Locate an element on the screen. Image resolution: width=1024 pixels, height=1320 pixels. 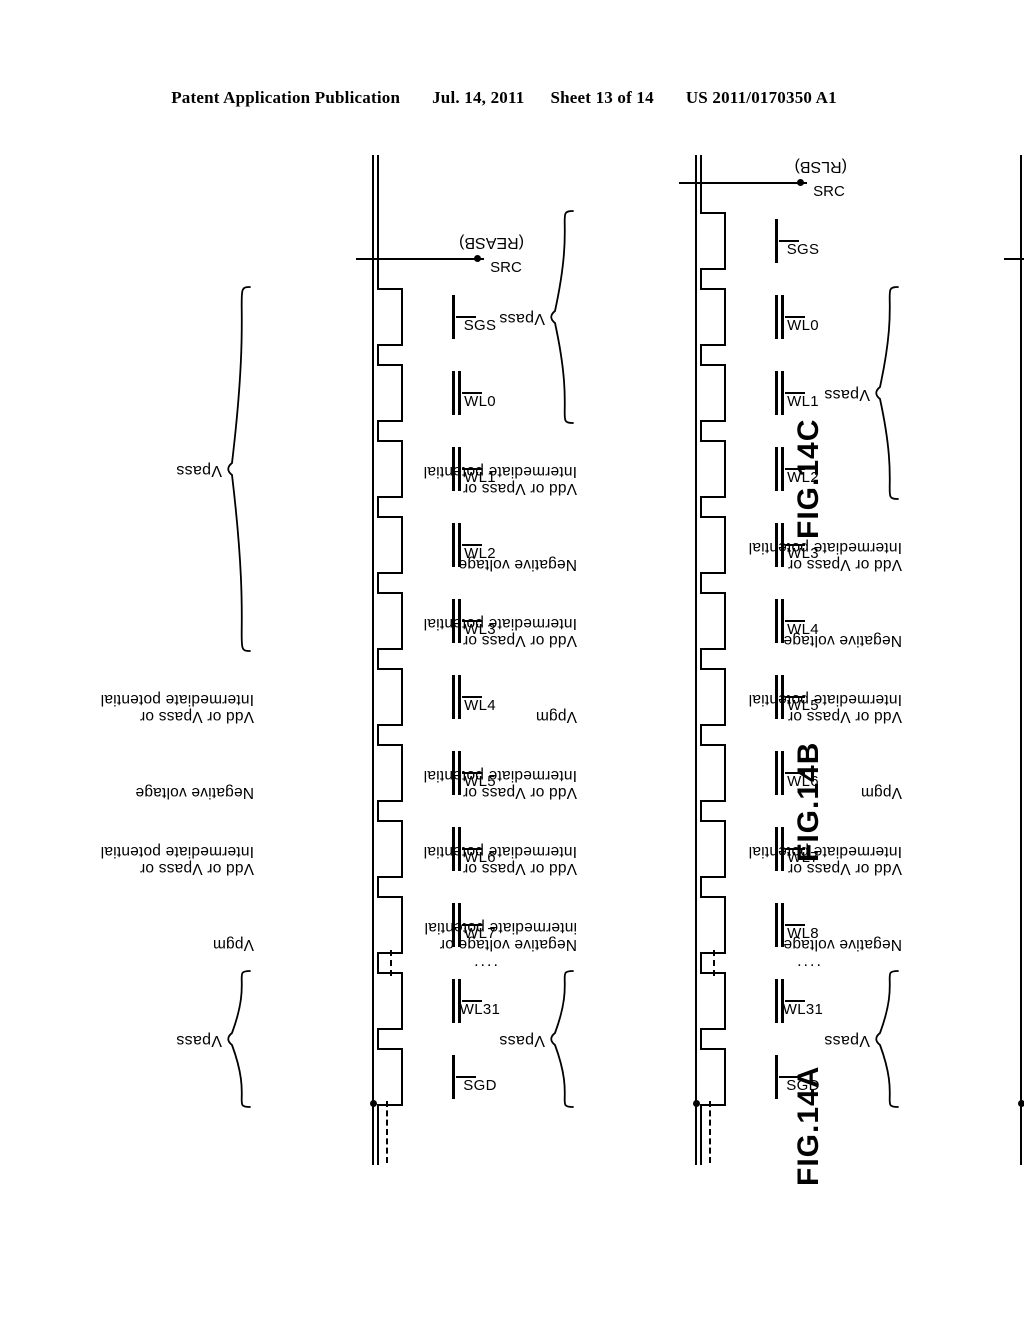
mode-tag: (REASB) is located at coordinates (491, 242).